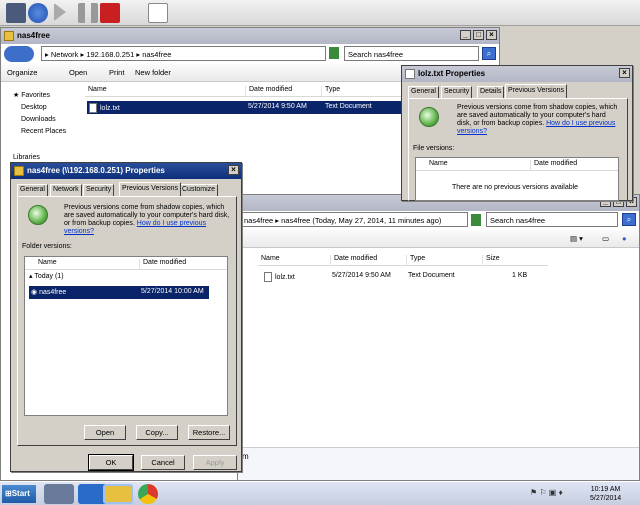  I want to click on search-input: Search nas4free, so click(411, 53).